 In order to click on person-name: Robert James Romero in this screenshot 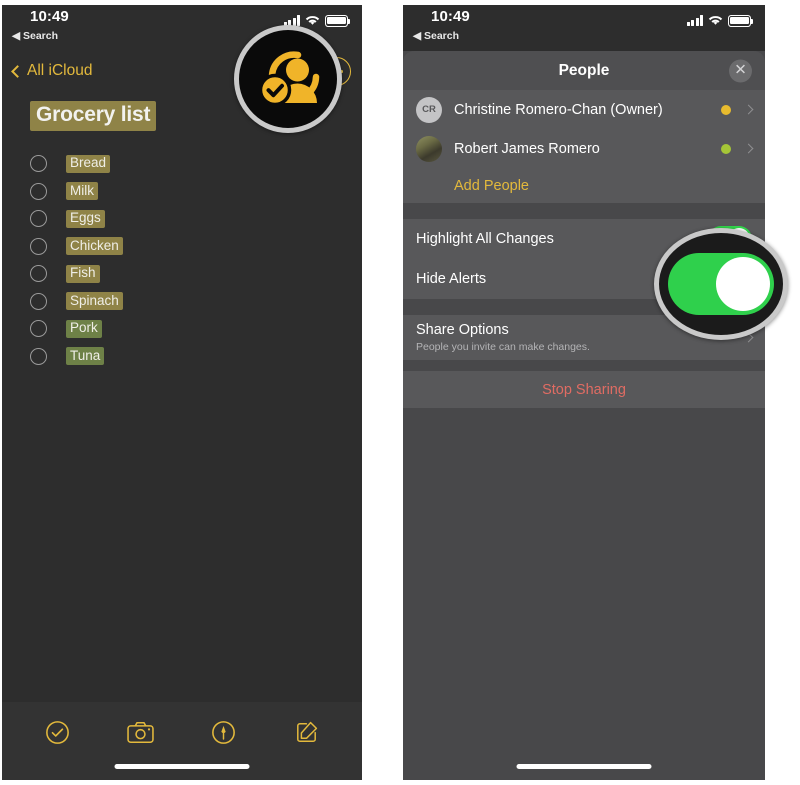, I will do `click(527, 148)`.